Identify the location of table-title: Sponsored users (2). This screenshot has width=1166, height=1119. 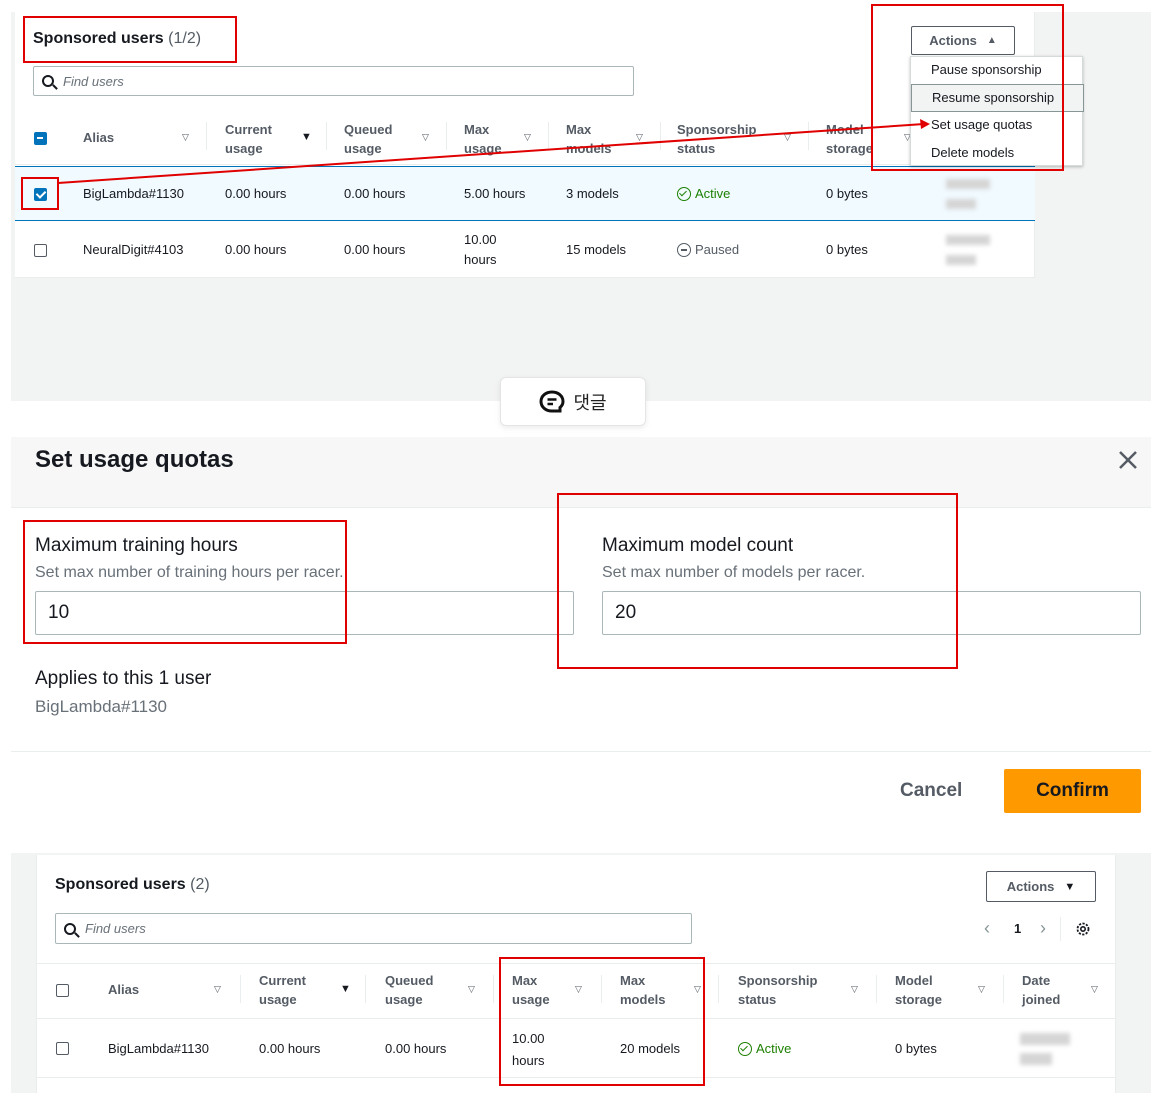
(132, 884).